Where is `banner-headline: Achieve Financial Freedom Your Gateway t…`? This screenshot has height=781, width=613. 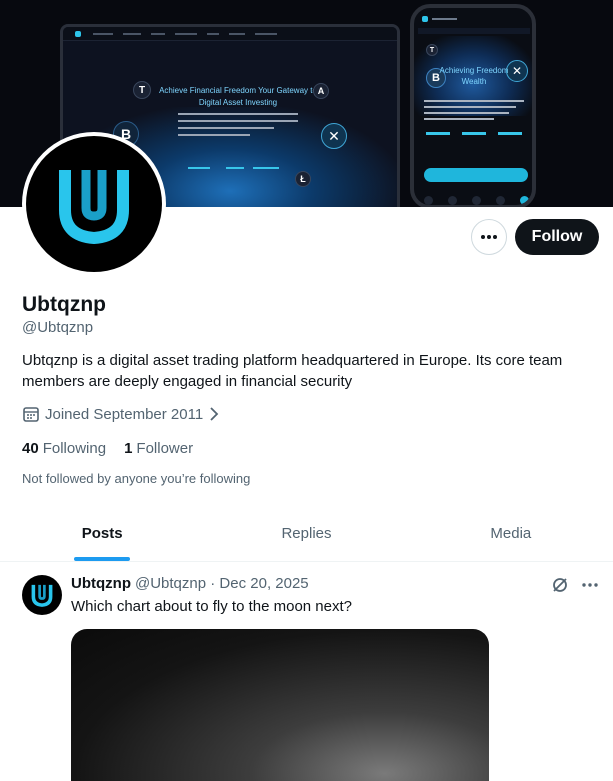
banner-headline: Achieve Financial Freedom Your Gateway t… is located at coordinates (238, 96).